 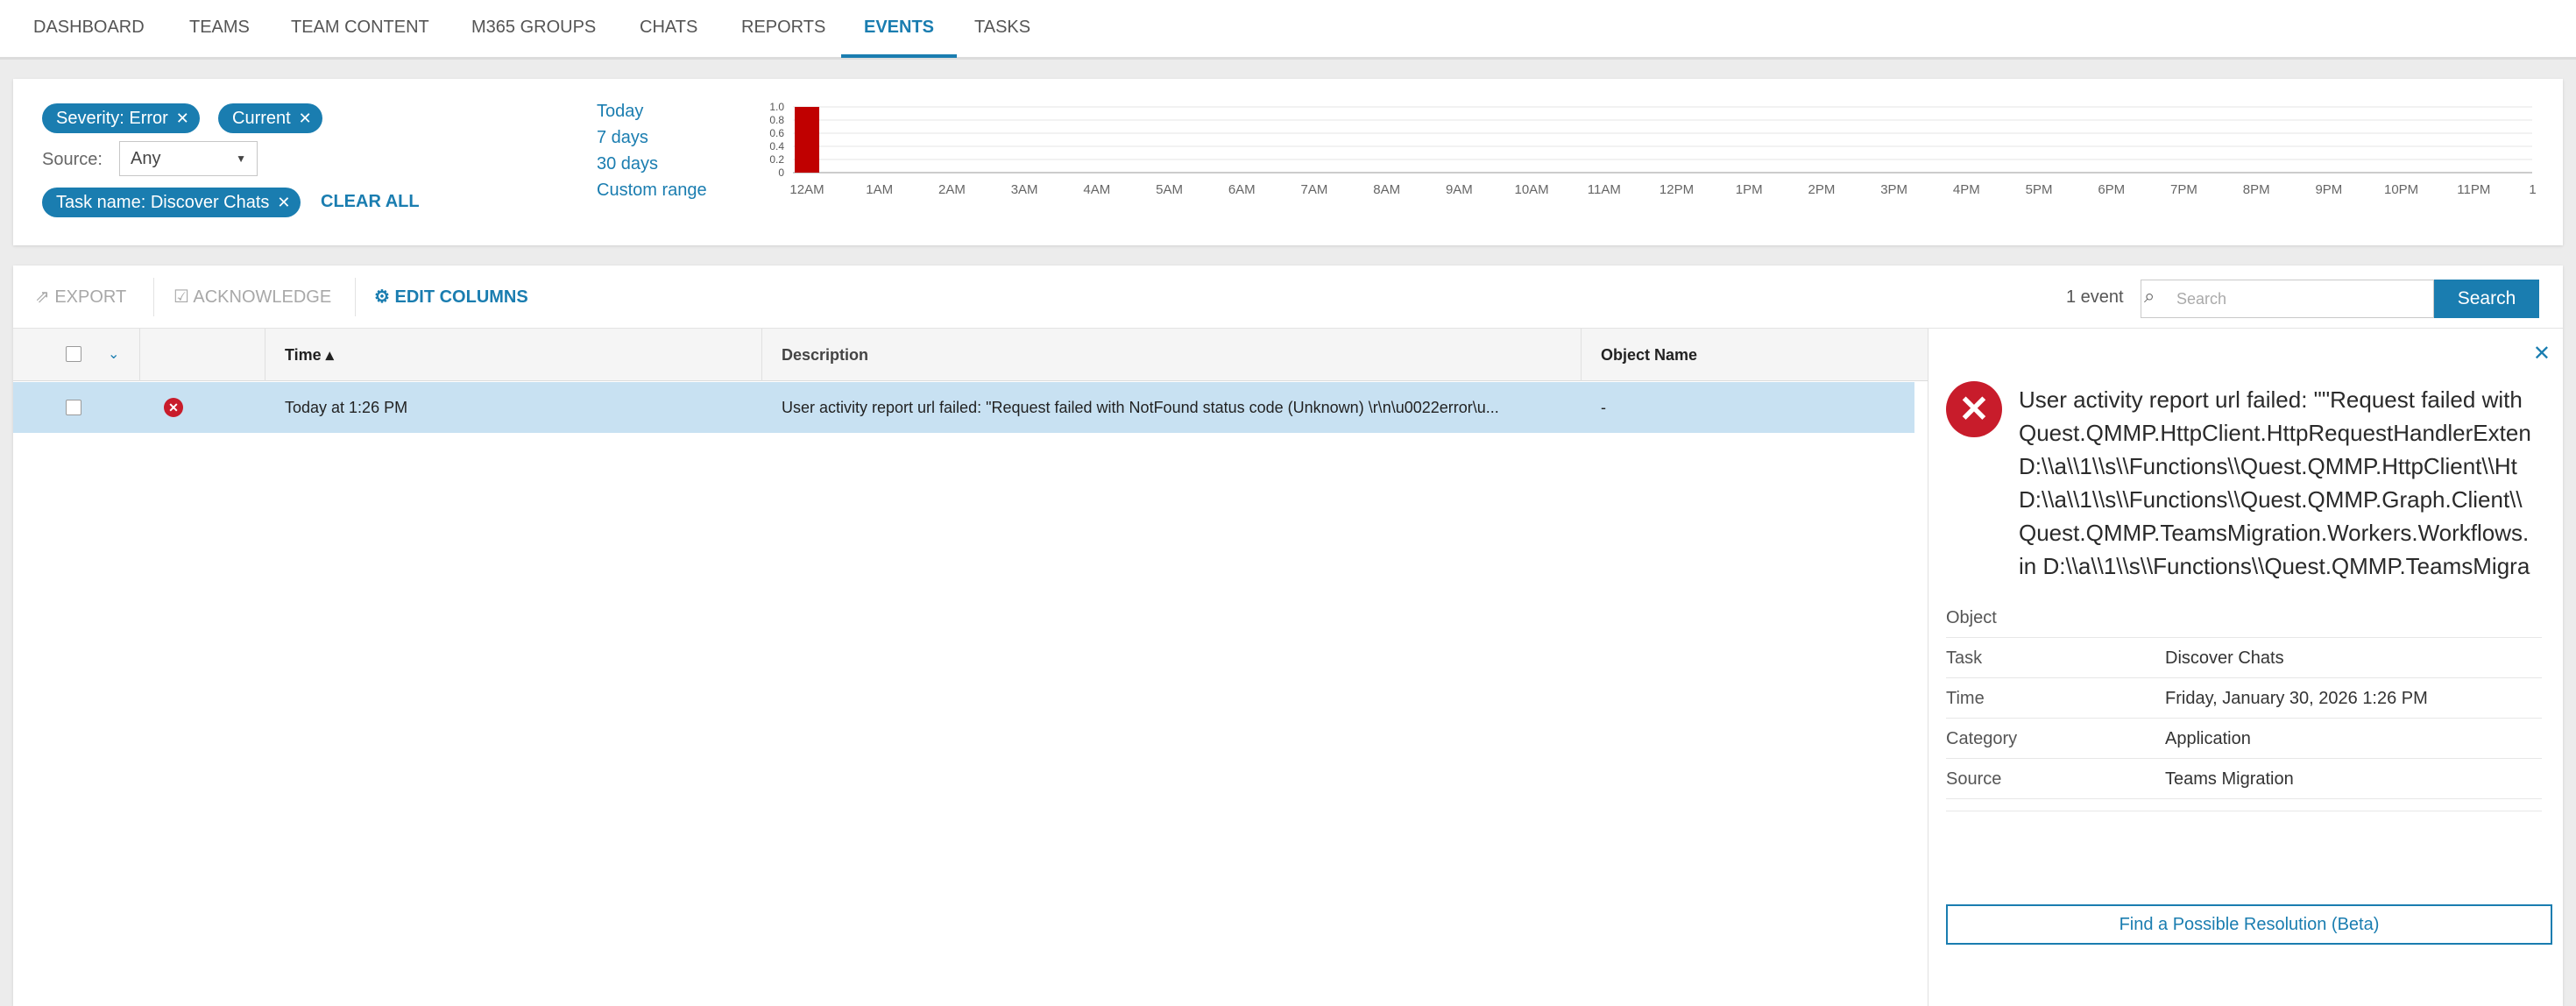 I want to click on row-checkbox, so click(x=73, y=407).